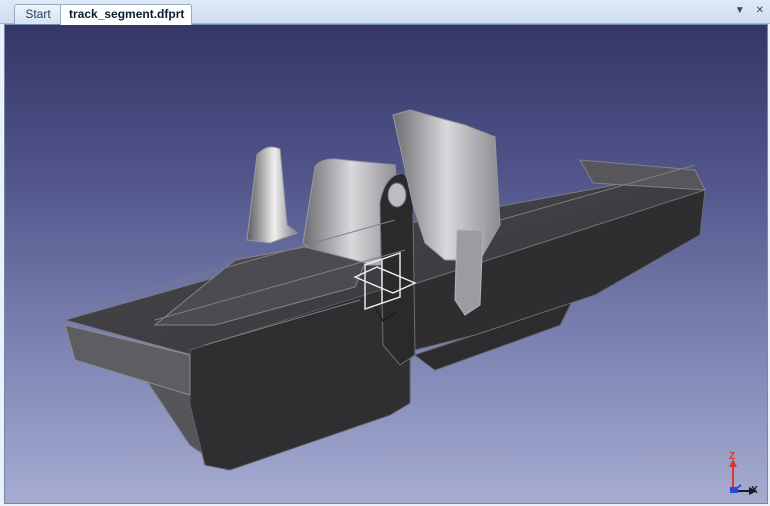 Image resolution: width=770 pixels, height=506 pixels. What do you see at coordinates (760, 10) in the screenshot?
I see `close-icon: ✕` at bounding box center [760, 10].